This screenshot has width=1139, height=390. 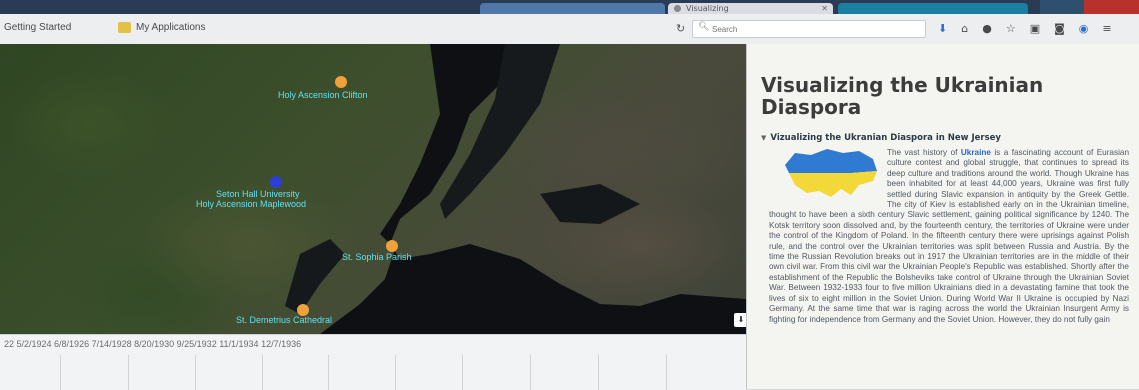 I want to click on bookmark-star-icon: ☆, so click(x=1011, y=29).